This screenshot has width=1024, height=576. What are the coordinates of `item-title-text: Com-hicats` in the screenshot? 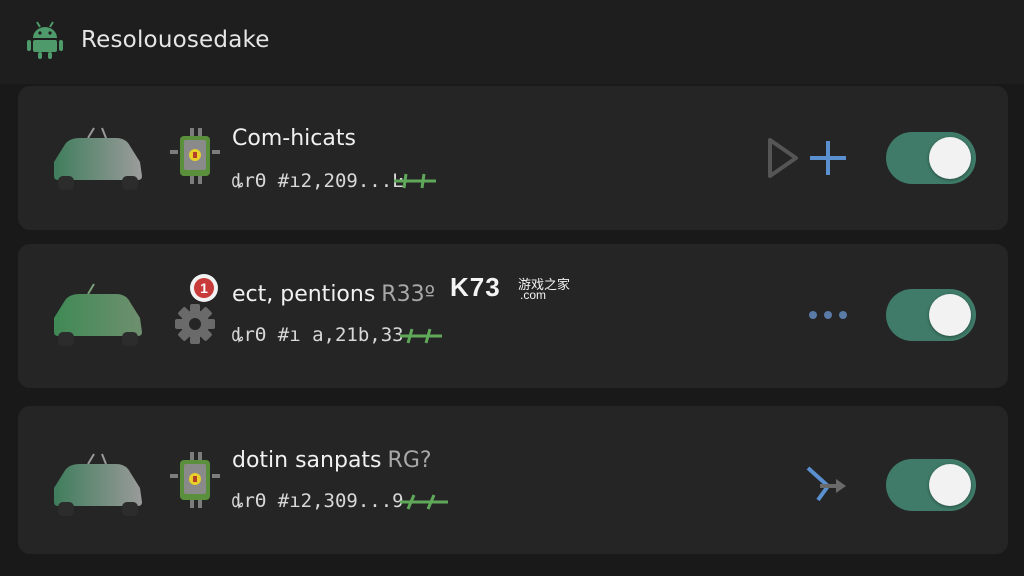 It's located at (294, 138).